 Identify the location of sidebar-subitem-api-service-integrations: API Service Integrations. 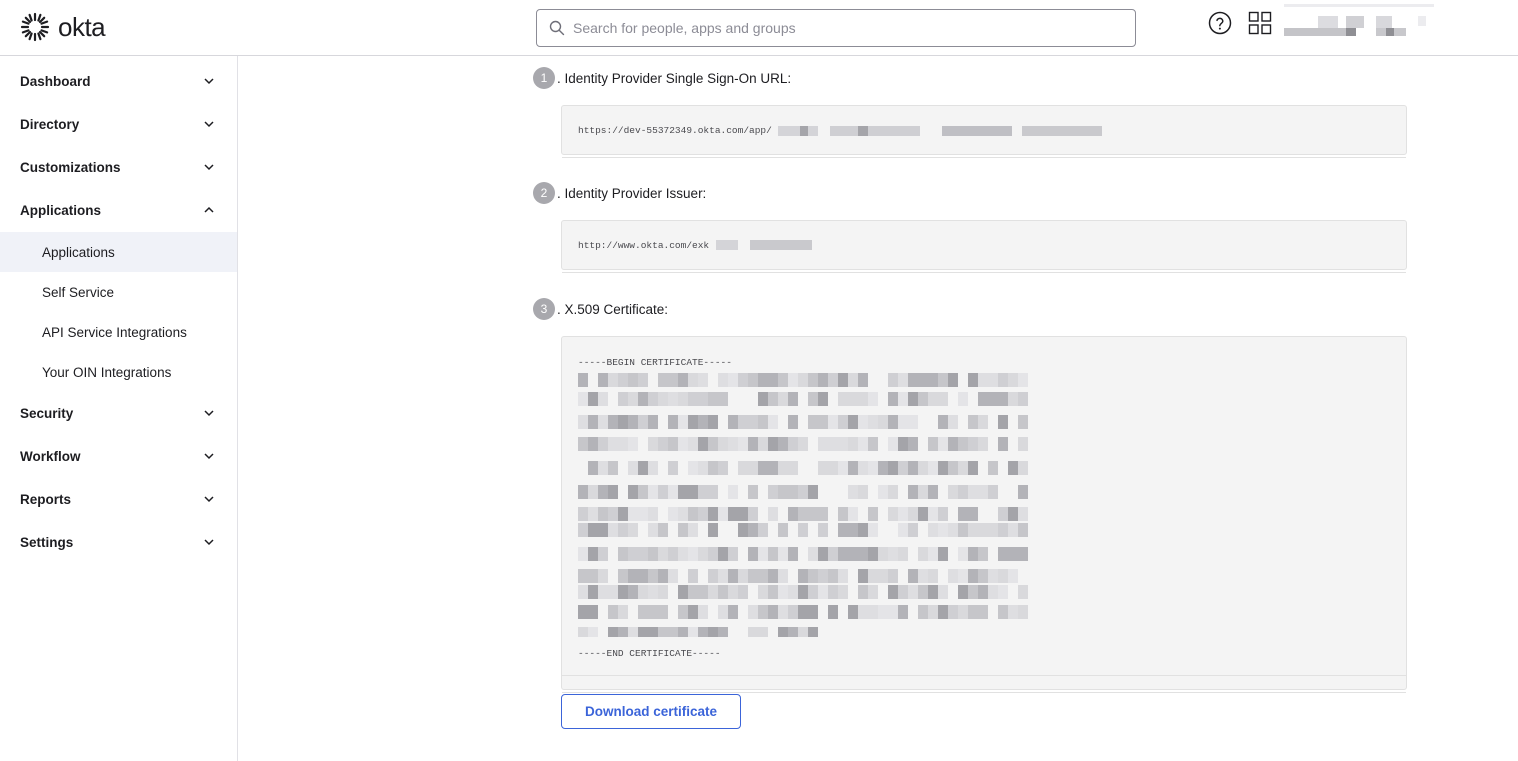
(118, 332).